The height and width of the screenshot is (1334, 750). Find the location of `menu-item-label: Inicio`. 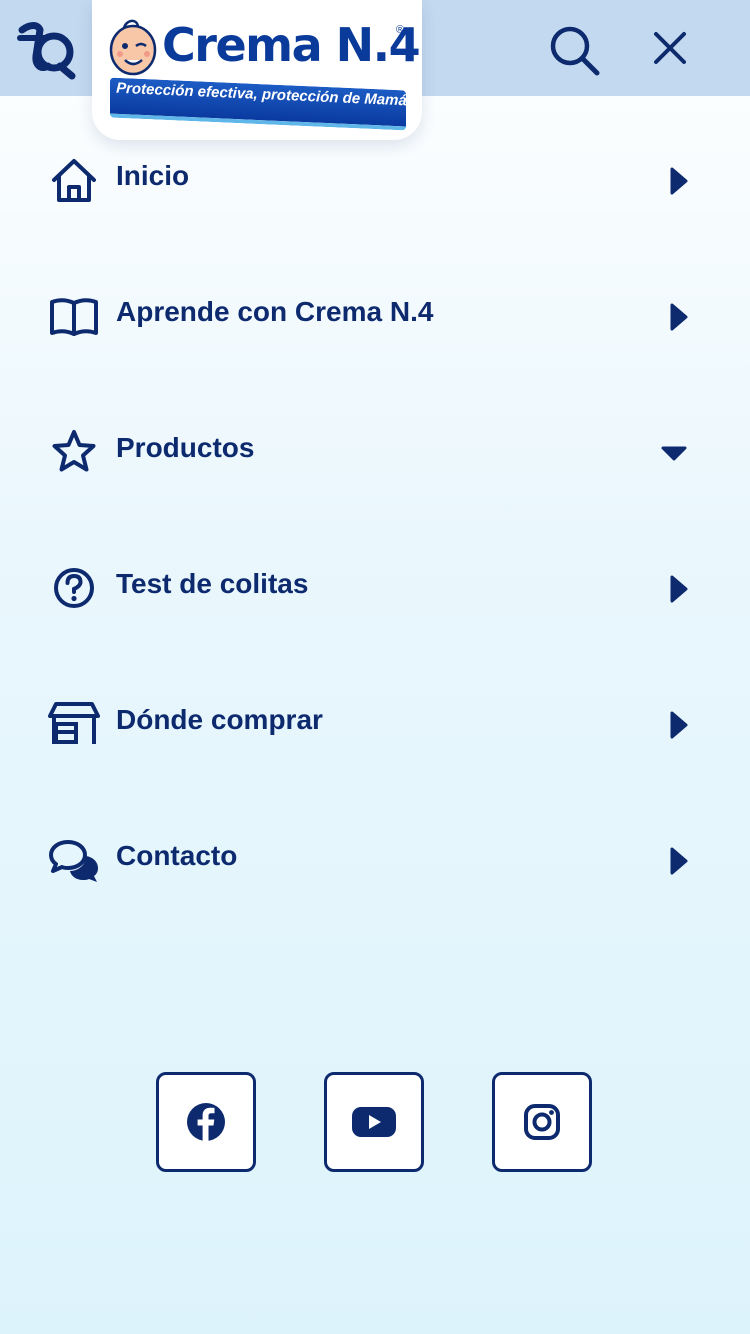

menu-item-label: Inicio is located at coordinates (153, 175).